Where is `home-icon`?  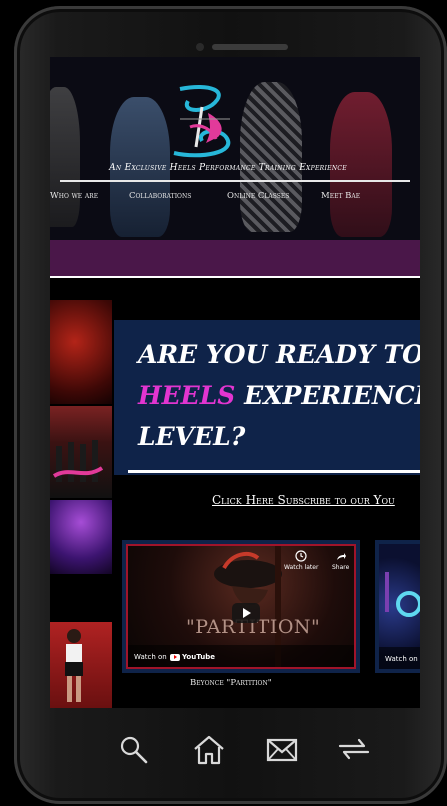 home-icon is located at coordinates (209, 750).